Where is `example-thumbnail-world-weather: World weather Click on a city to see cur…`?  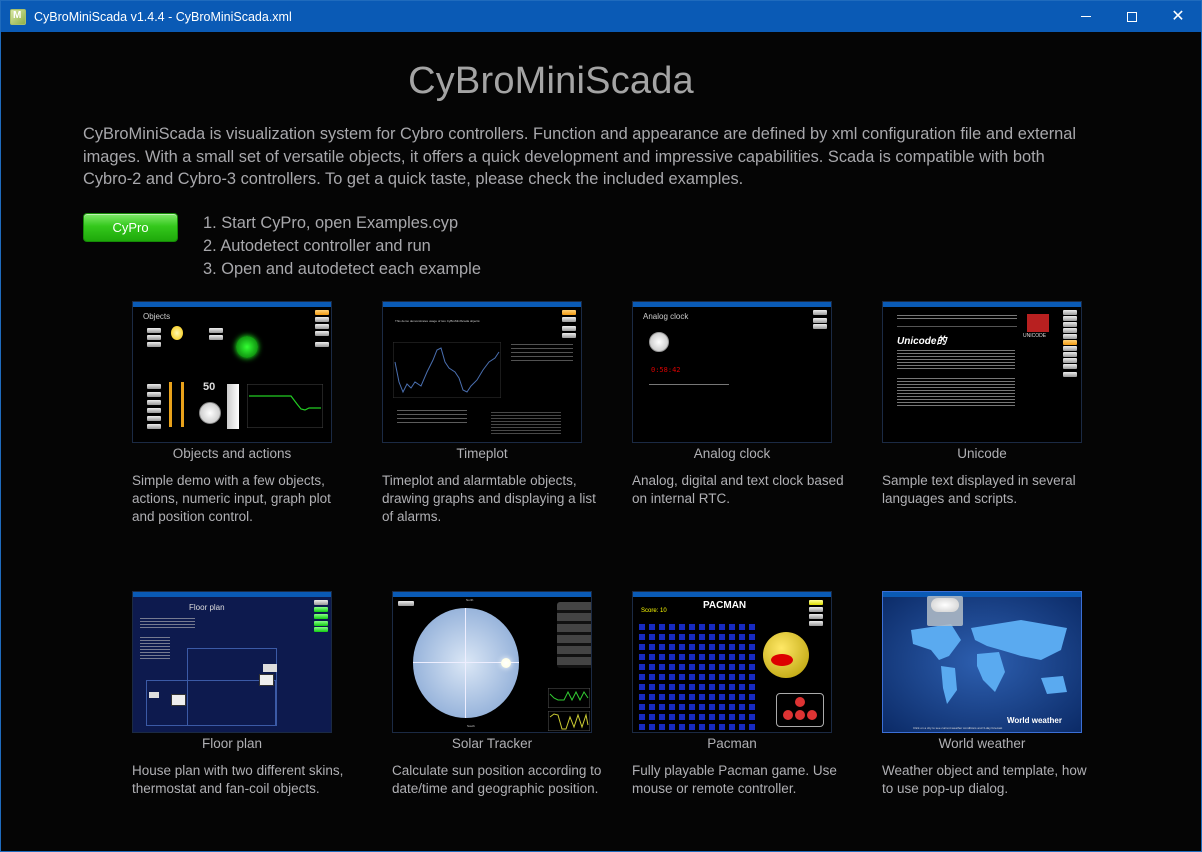 example-thumbnail-world-weather: World weather Click on a city to see cur… is located at coordinates (982, 662).